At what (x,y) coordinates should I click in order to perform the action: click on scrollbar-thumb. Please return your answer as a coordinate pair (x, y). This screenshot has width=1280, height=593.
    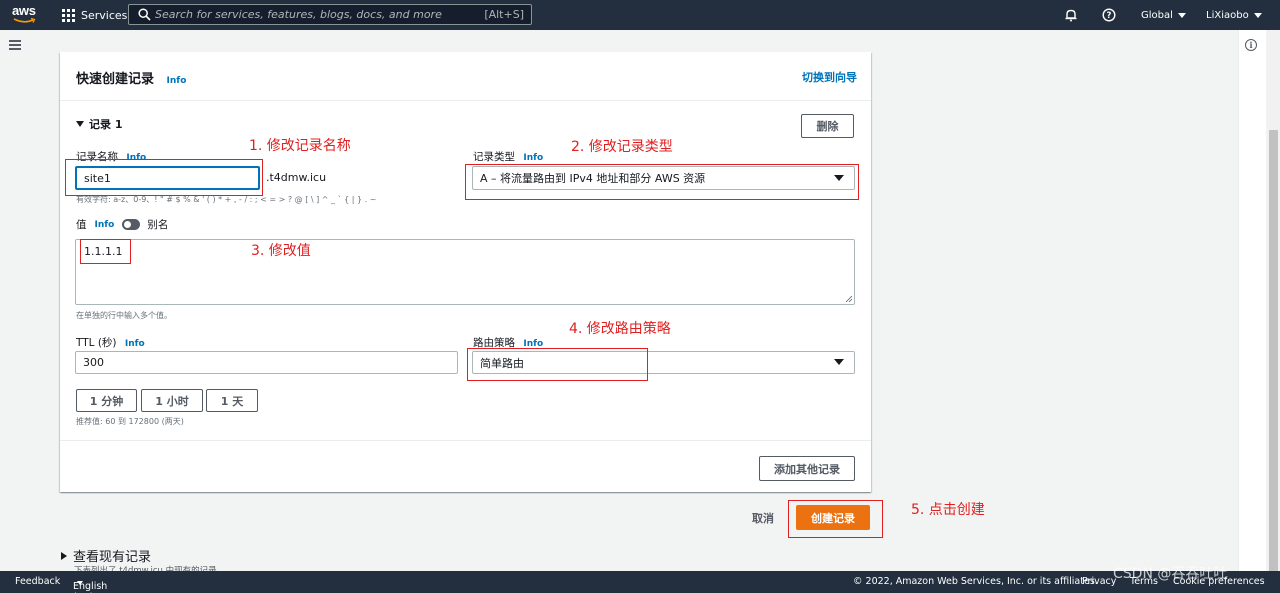
    Looking at the image, I should click on (1273, 360).